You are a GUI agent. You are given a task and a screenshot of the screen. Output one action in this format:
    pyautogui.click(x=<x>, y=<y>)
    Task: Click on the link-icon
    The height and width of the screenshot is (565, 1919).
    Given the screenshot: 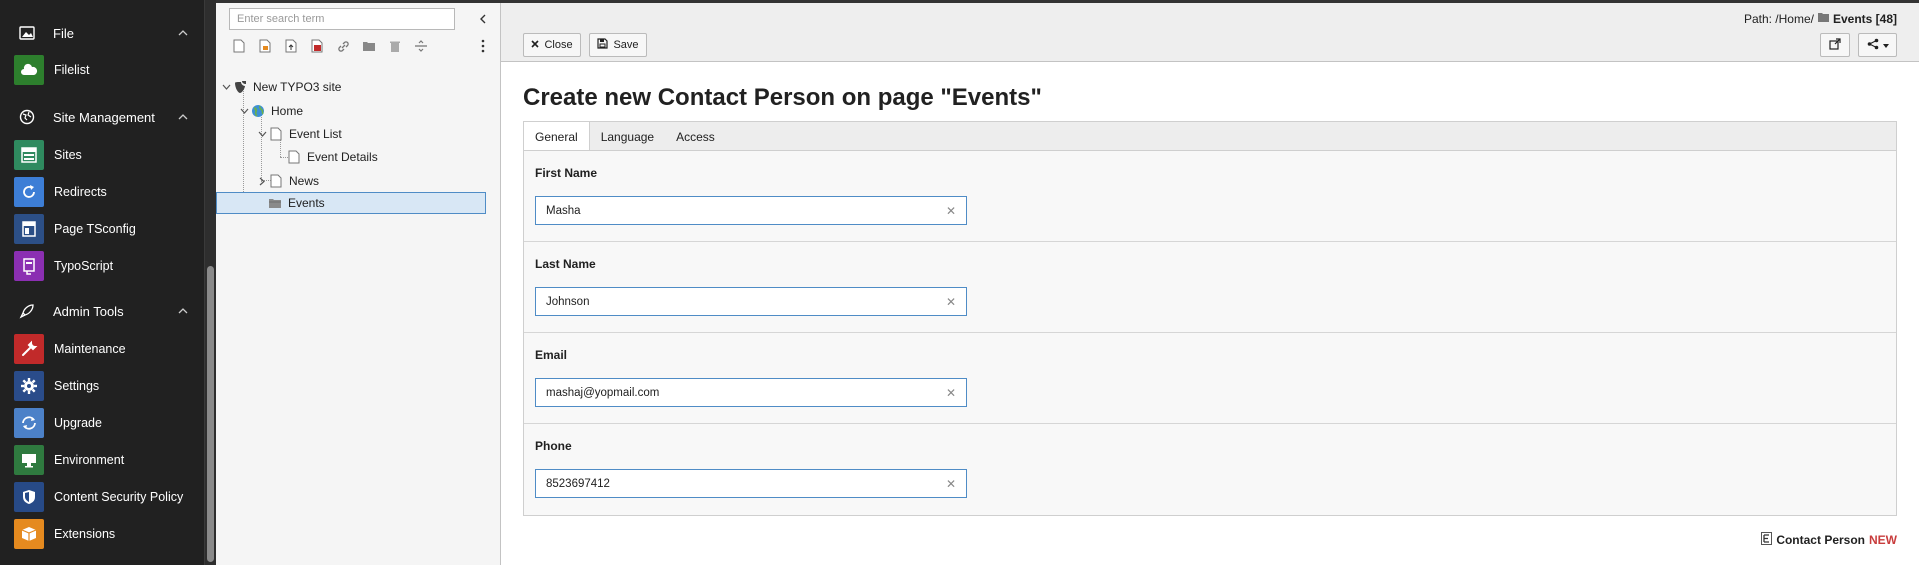 What is the action you would take?
    pyautogui.click(x=343, y=46)
    